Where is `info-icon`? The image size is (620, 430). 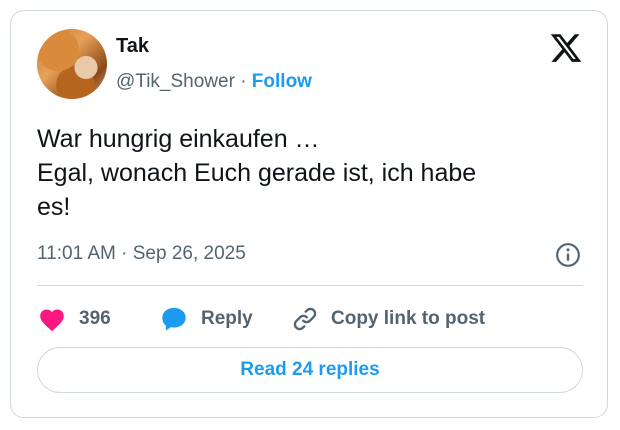
info-icon is located at coordinates (568, 255).